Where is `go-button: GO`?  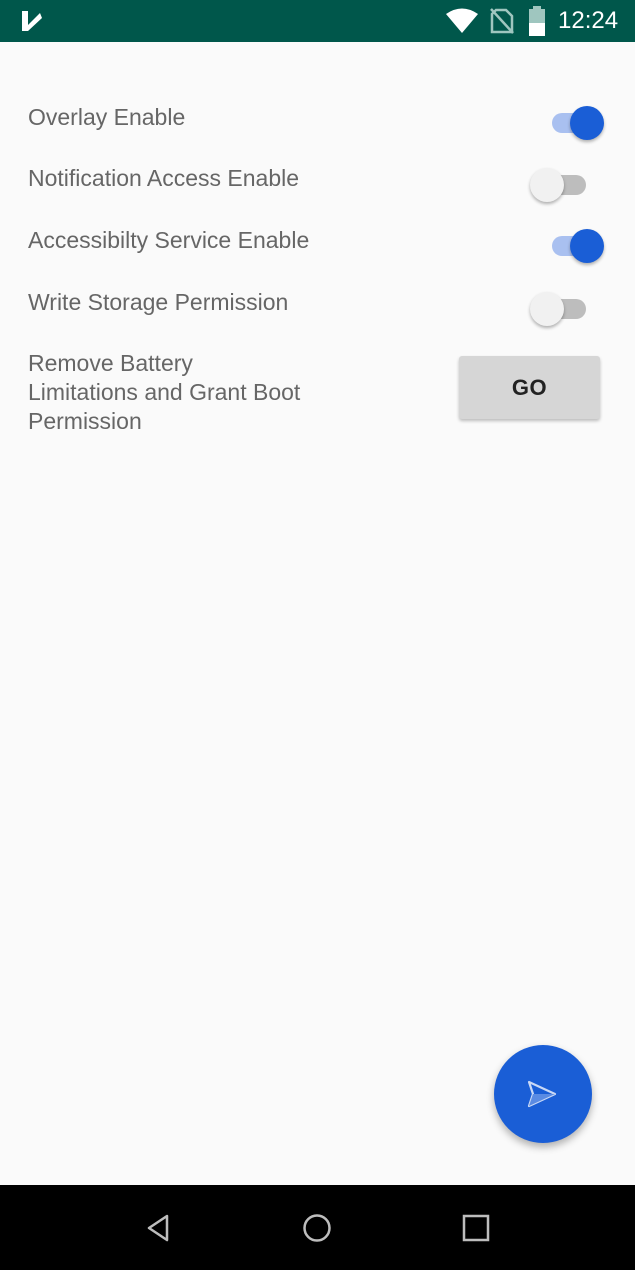 go-button: GO is located at coordinates (529, 387).